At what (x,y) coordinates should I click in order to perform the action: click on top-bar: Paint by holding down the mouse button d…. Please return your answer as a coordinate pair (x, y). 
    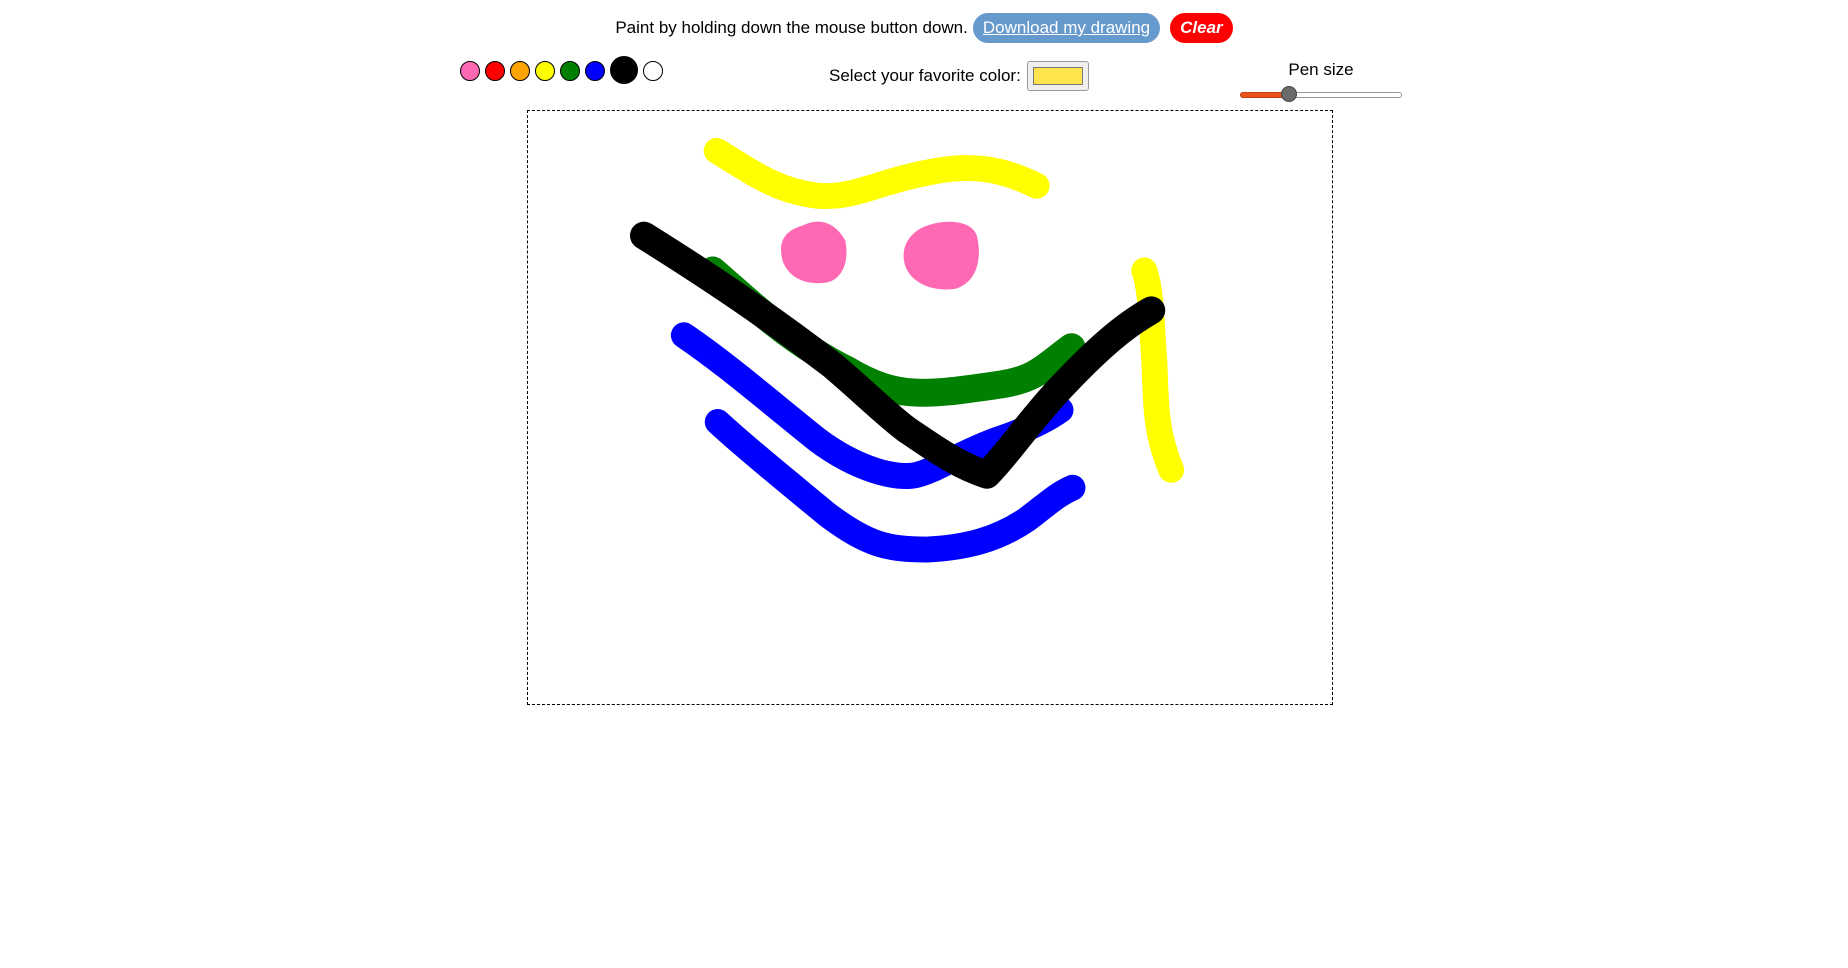
    Looking at the image, I should click on (924, 28).